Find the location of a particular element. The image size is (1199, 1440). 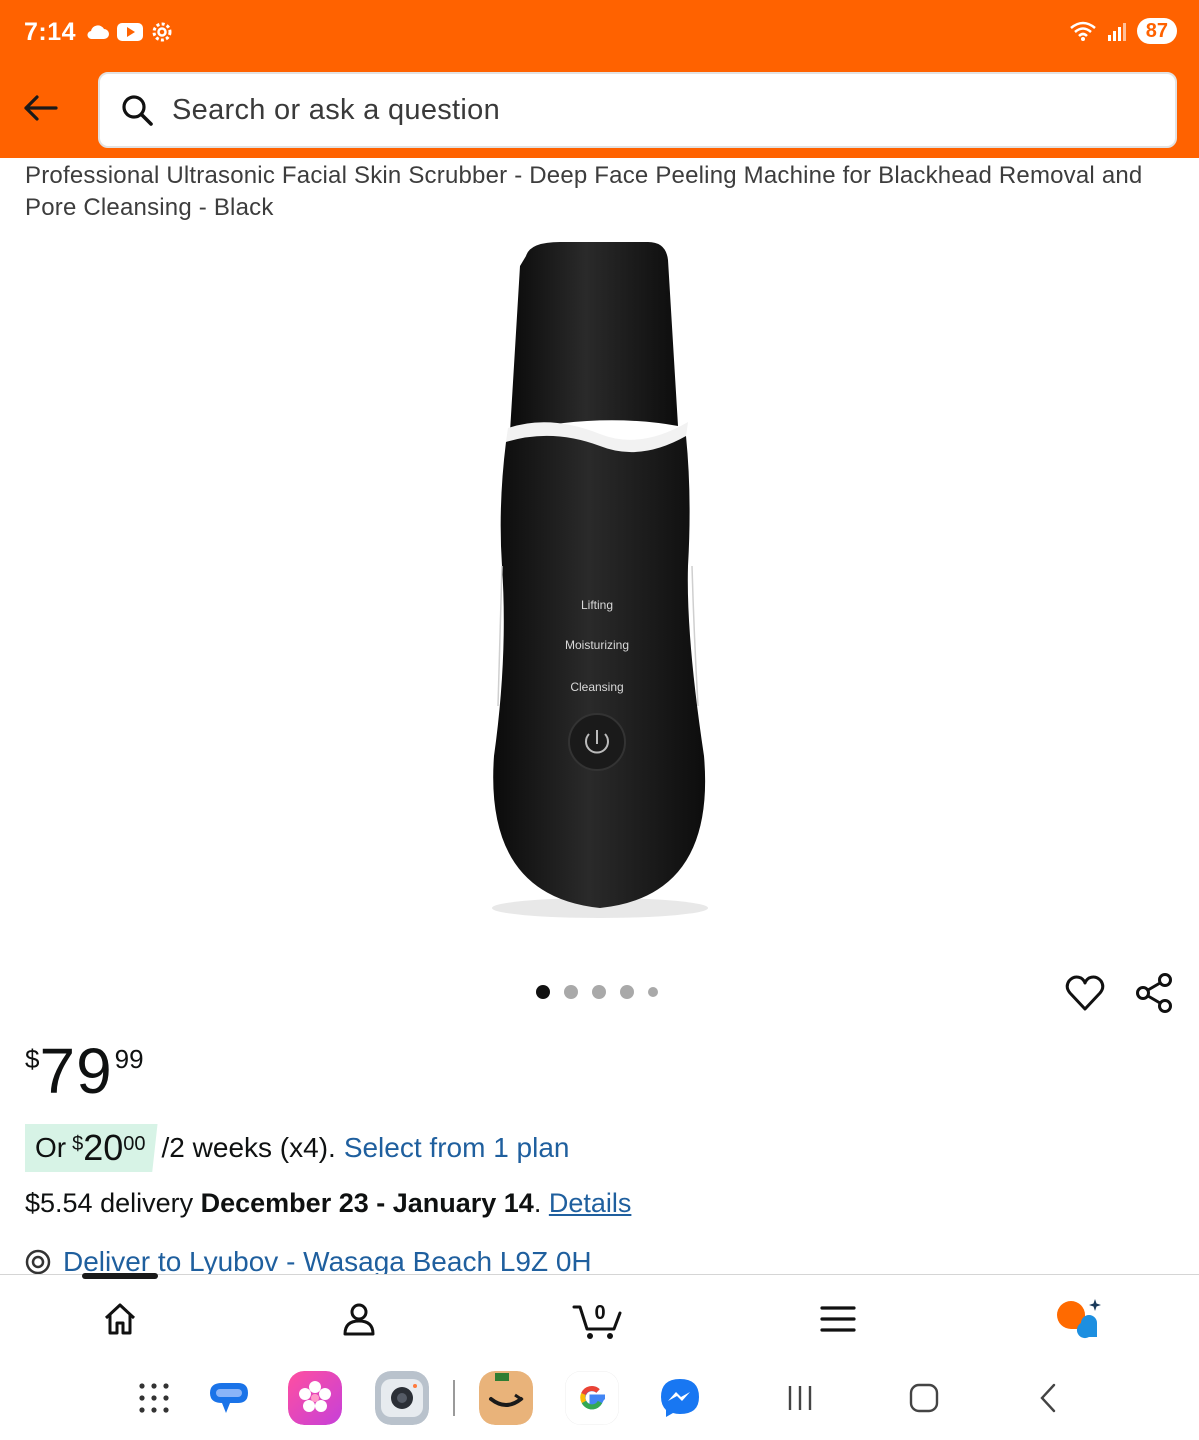

flower-gallery-icon is located at coordinates (315, 1398).